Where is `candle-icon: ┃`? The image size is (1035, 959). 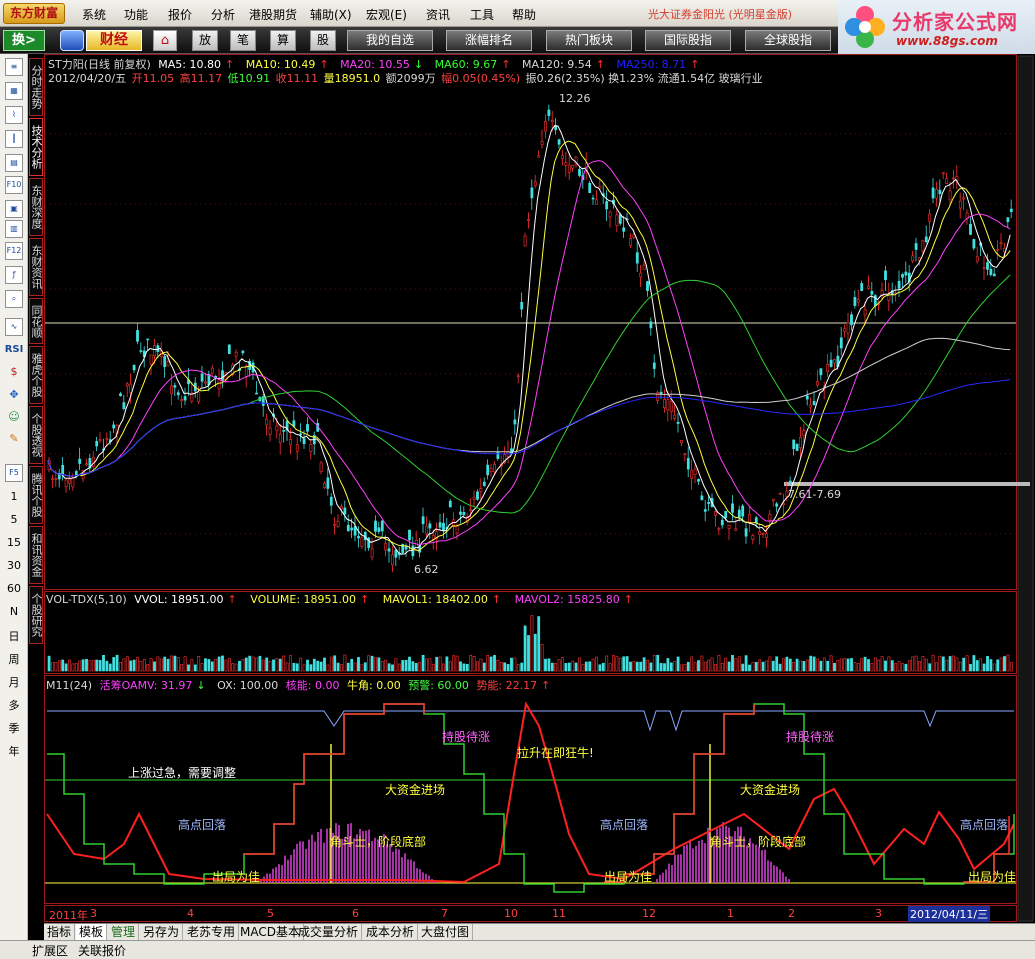
candle-icon: ┃ is located at coordinates (14, 139).